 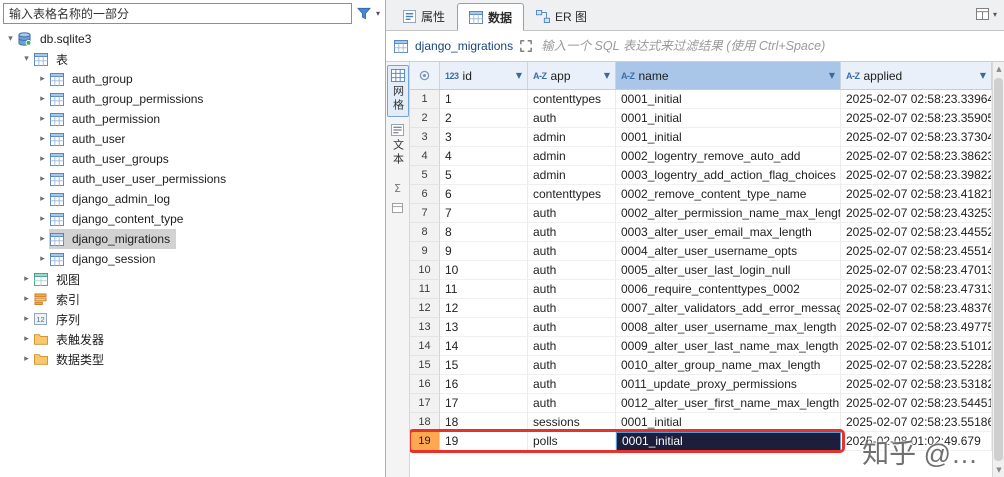 I want to click on grid-cell-applied: 2025-02-07 02:58:23.497751, so click(x=916, y=327).